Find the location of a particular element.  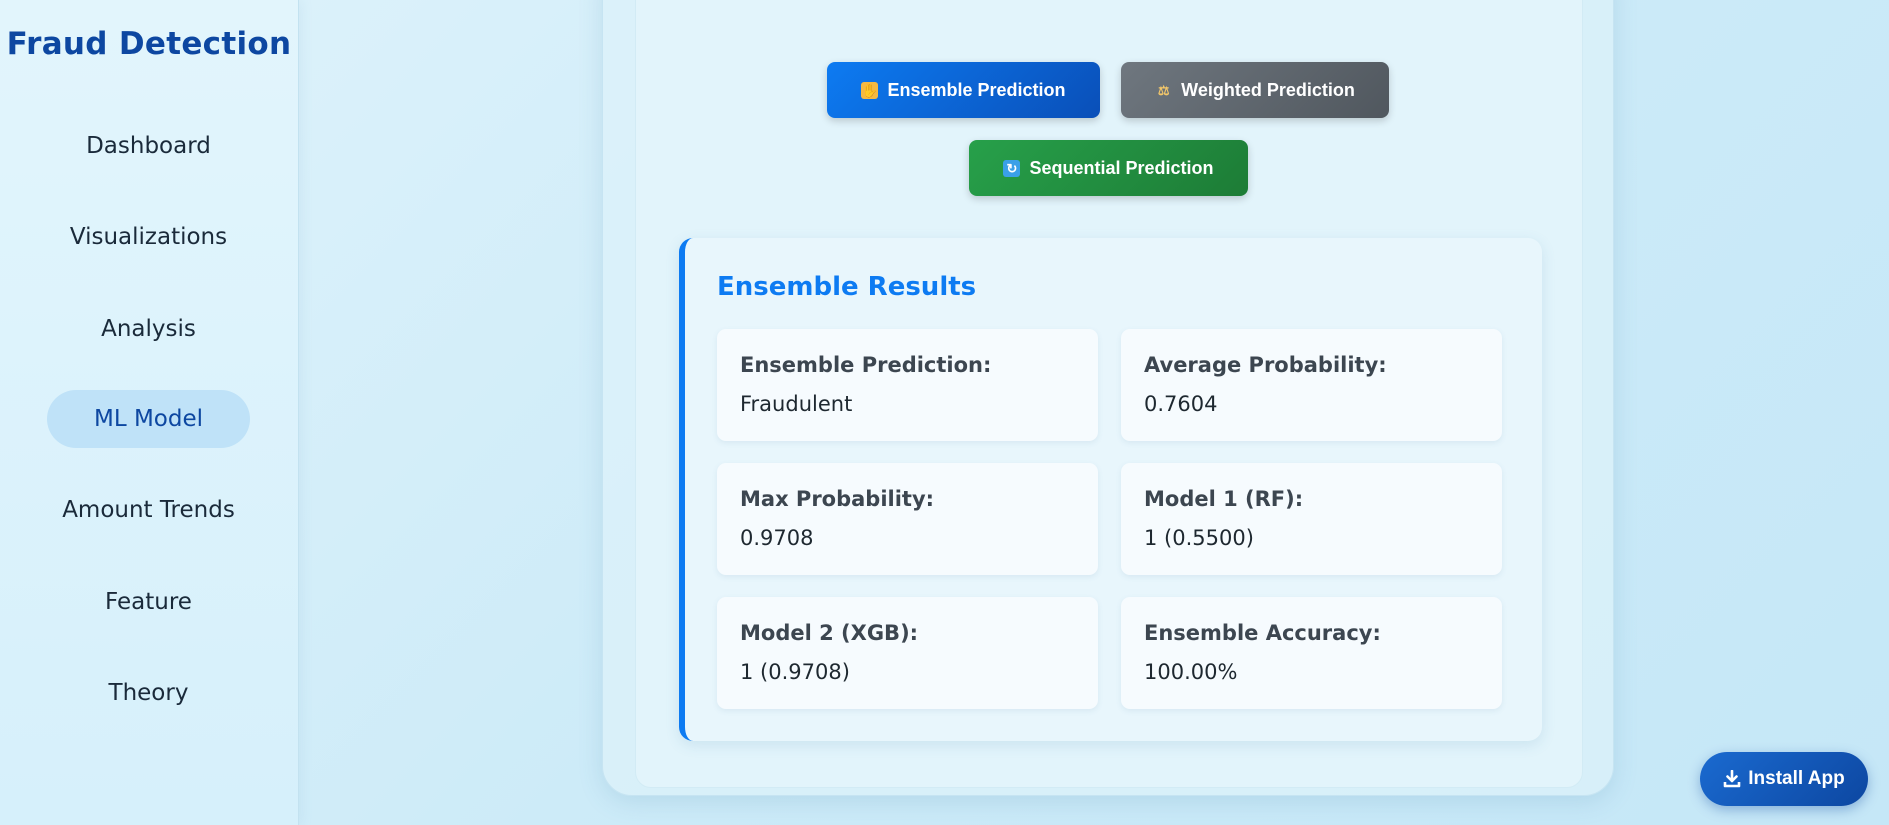

sidebar-item-feature: Feature is located at coordinates (148, 602).